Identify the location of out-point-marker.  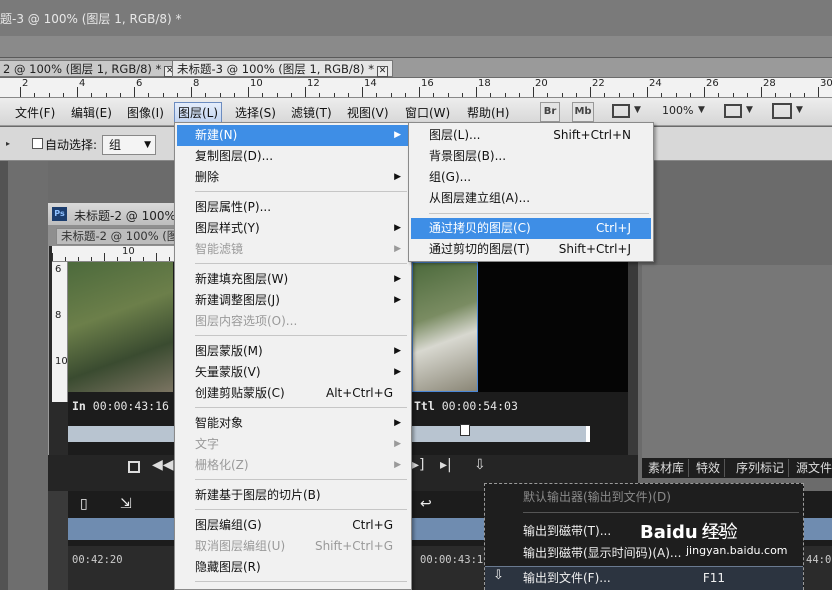
(588, 434).